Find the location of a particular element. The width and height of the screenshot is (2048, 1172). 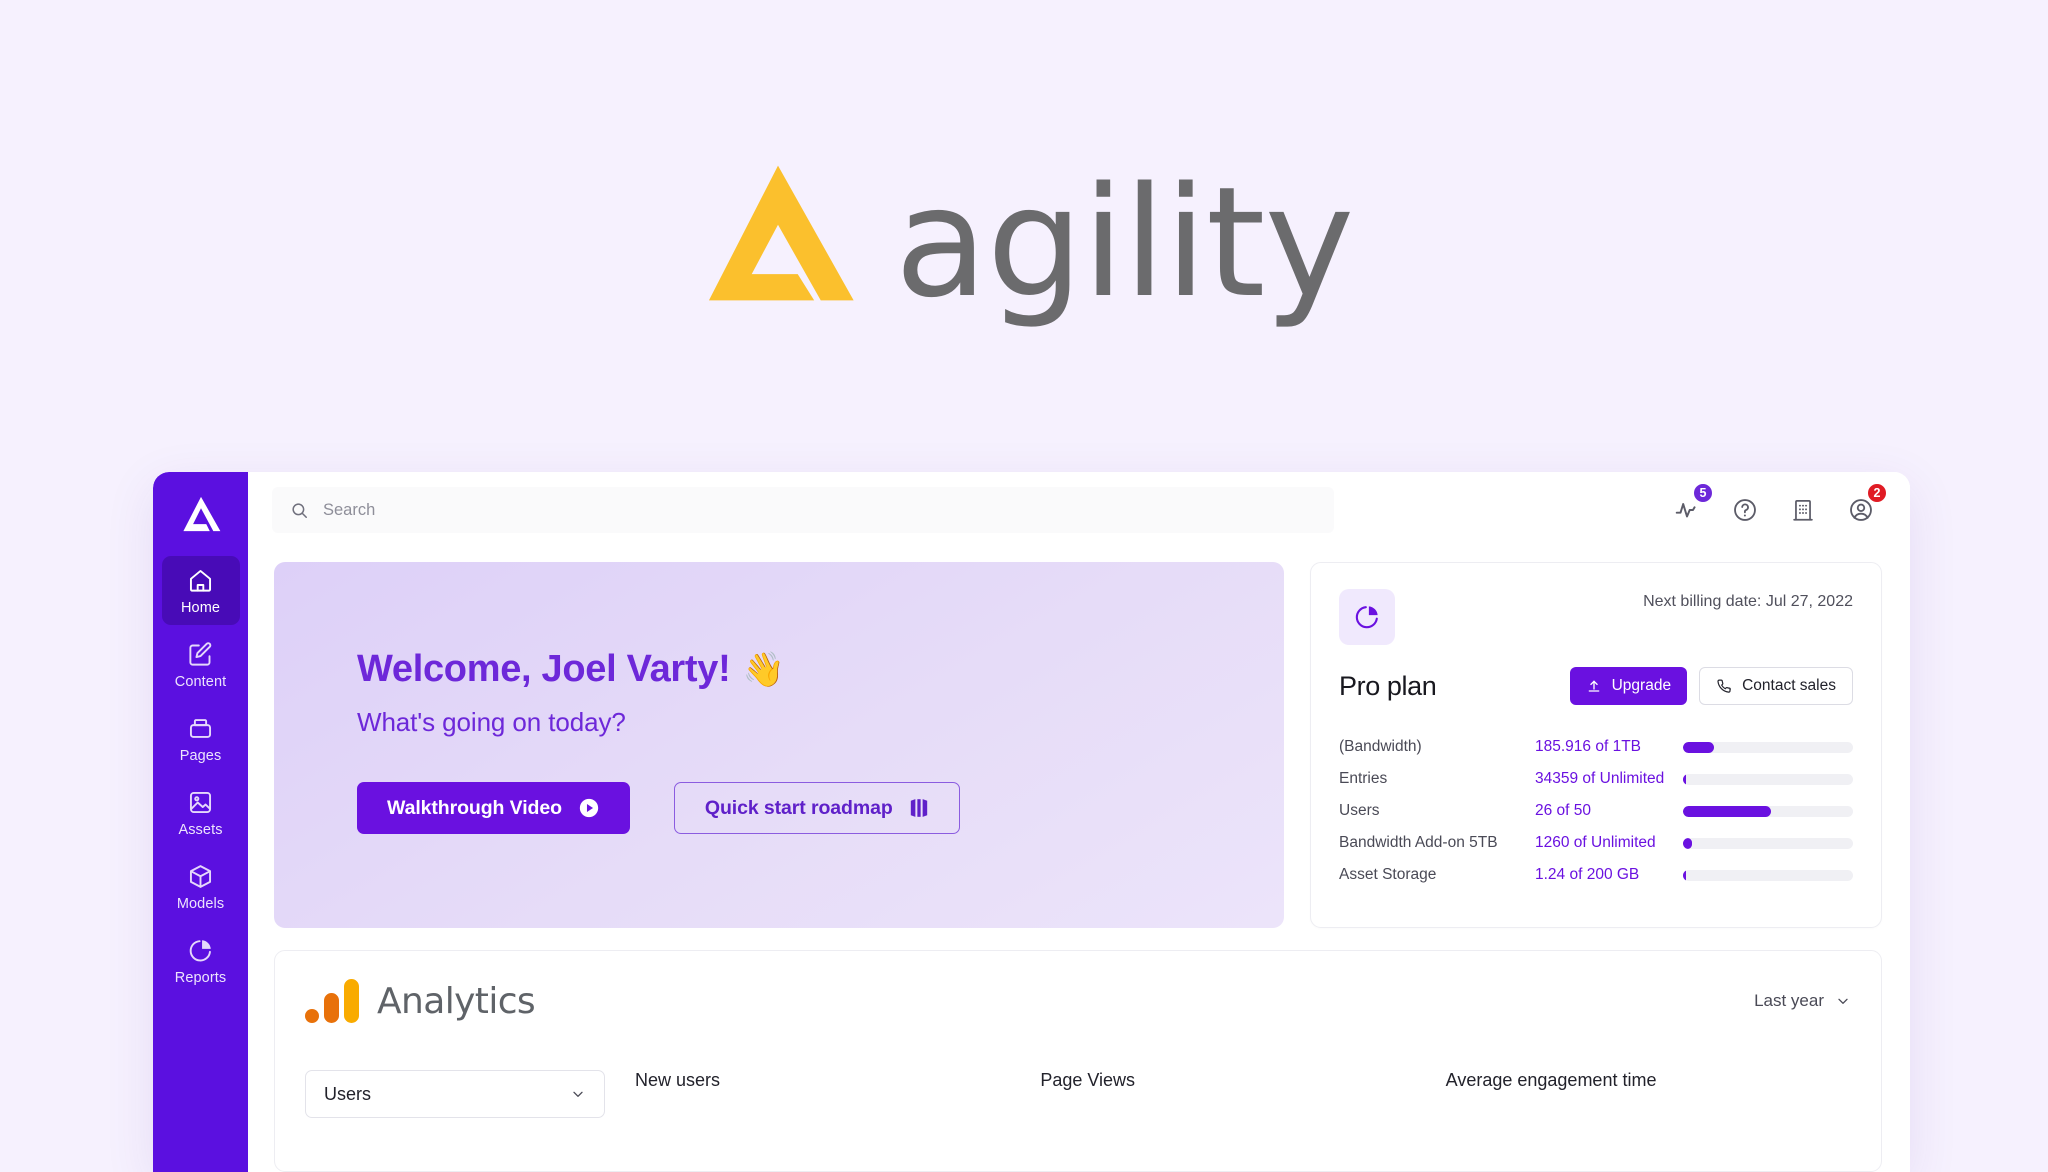

analytics-metric-label: New users is located at coordinates (678, 1080).